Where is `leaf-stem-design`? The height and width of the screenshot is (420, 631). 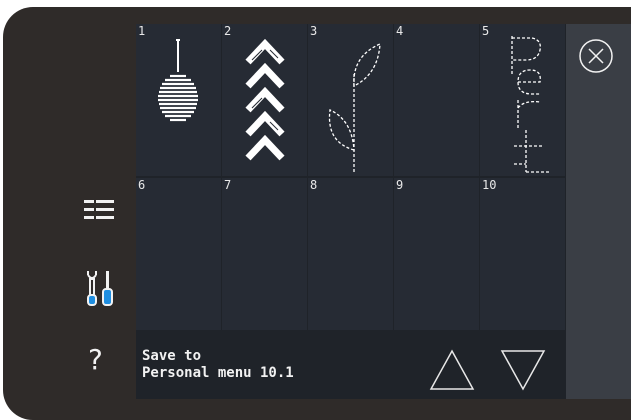 leaf-stem-design is located at coordinates (354, 108).